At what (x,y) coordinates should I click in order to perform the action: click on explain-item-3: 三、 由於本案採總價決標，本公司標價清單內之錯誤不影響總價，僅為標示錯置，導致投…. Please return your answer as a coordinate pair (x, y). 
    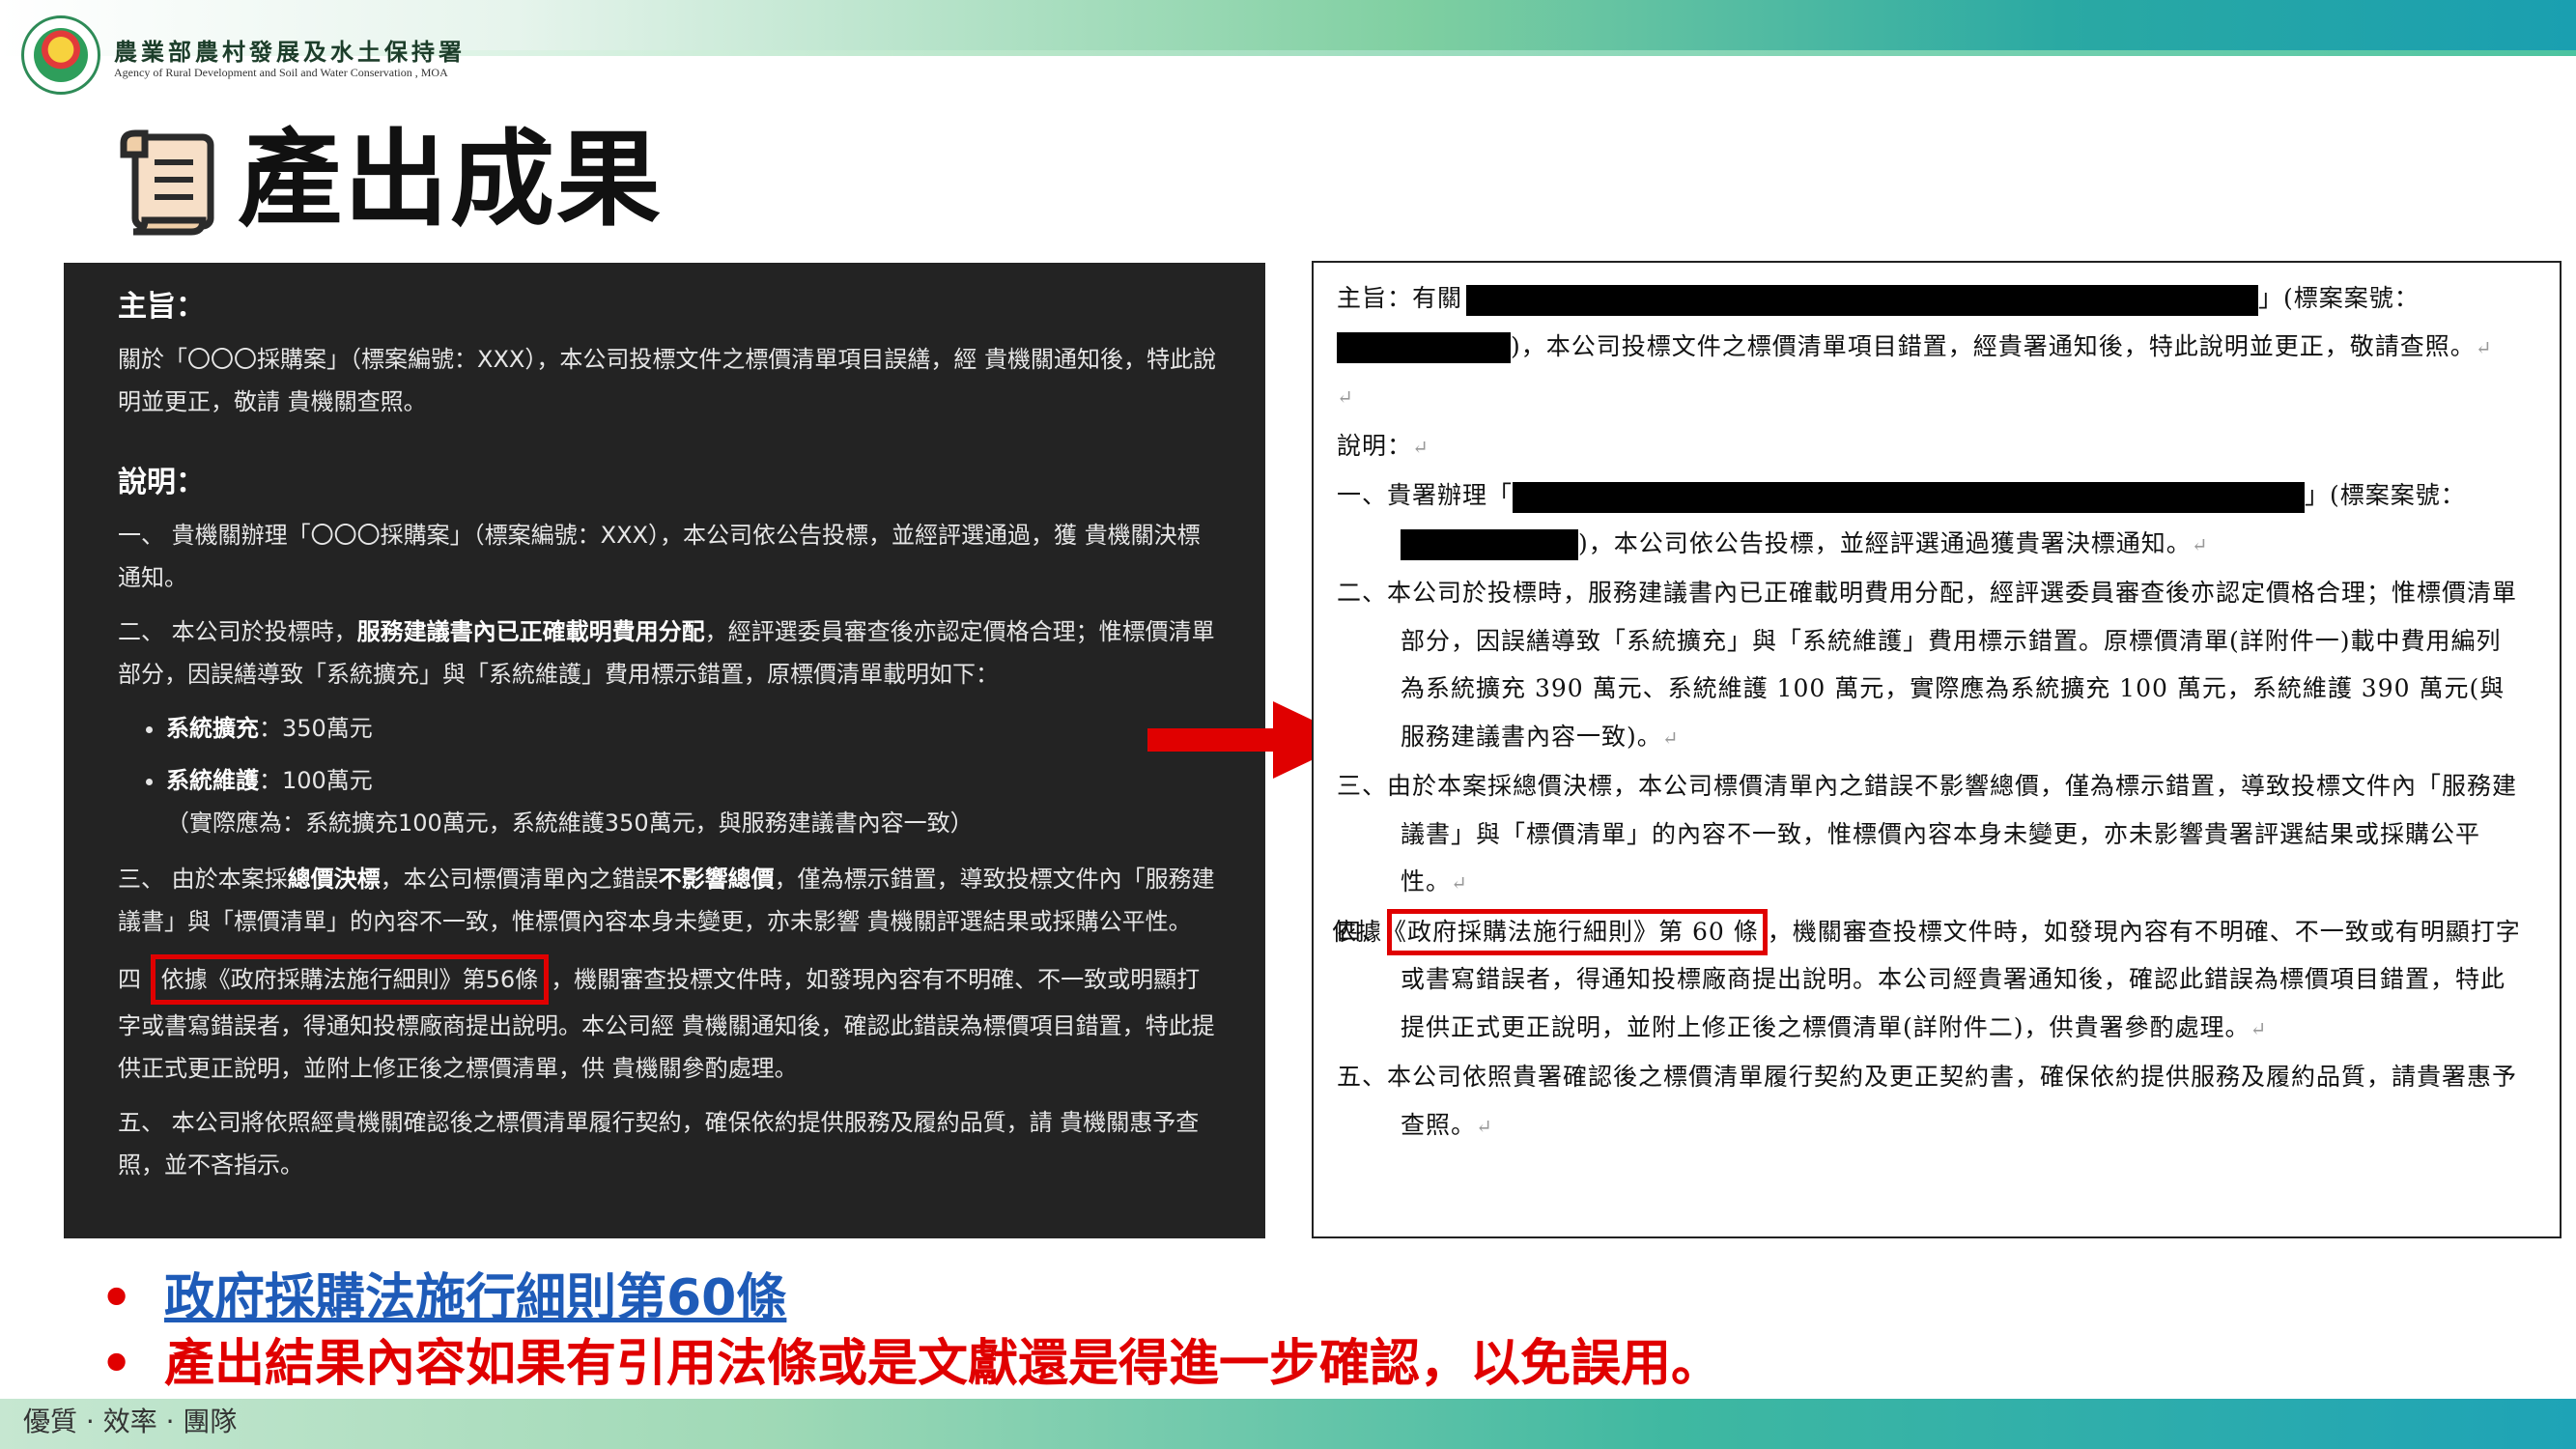
    Looking at the image, I should click on (666, 900).